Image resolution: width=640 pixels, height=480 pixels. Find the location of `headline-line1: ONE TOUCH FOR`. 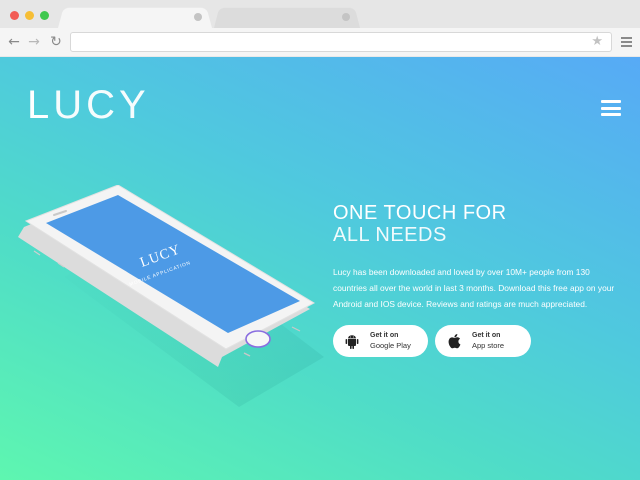

headline-line1: ONE TOUCH FOR is located at coordinates (420, 213).